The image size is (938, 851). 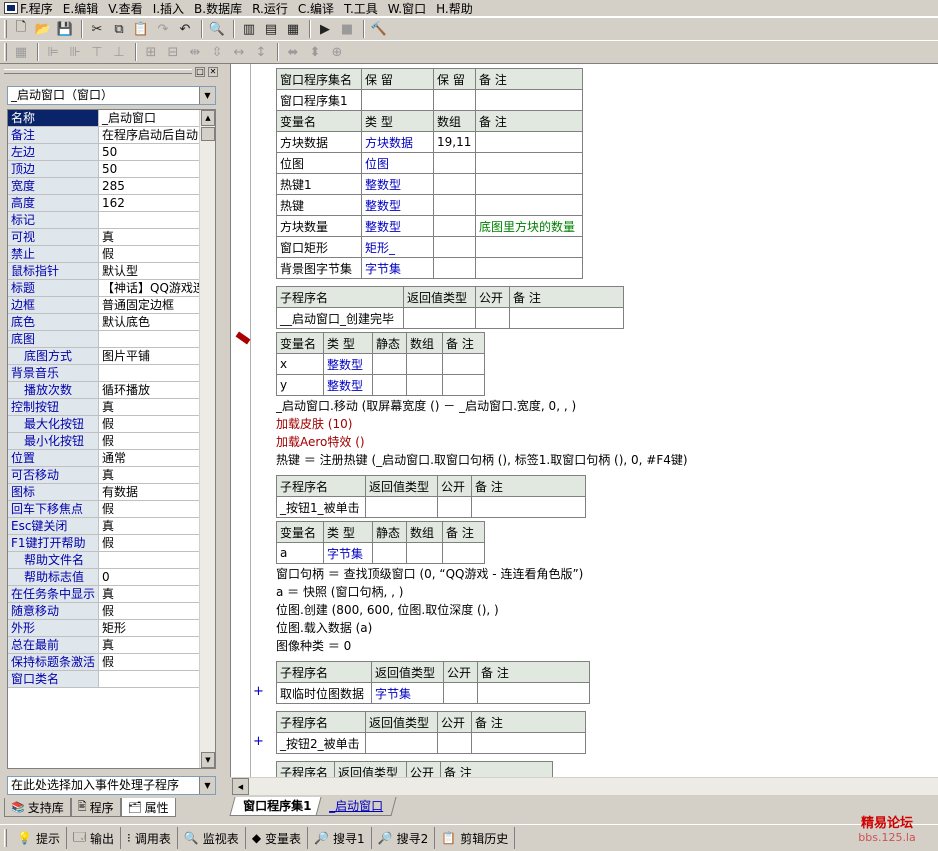 What do you see at coordinates (249, 29) in the screenshot?
I see `layout-1-icon: ▥` at bounding box center [249, 29].